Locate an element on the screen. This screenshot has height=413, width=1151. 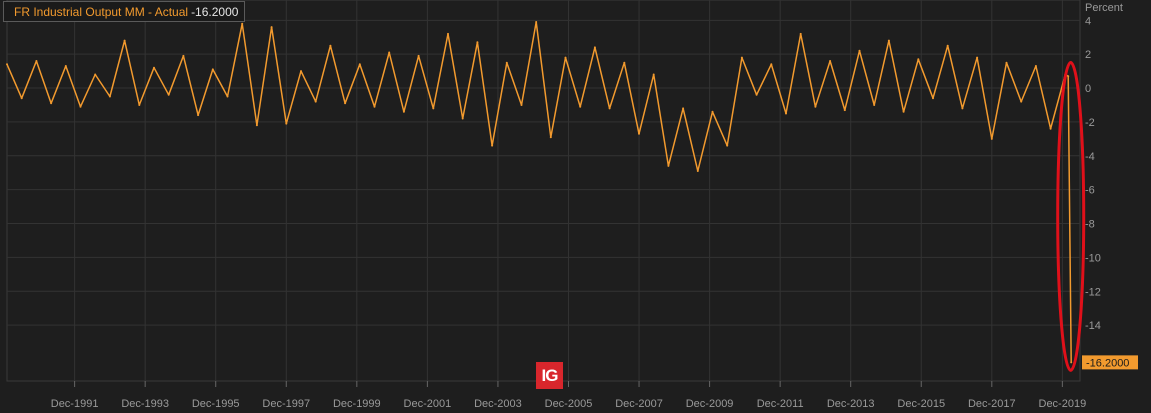
y-axis-title: Percent is located at coordinates (1104, 8).